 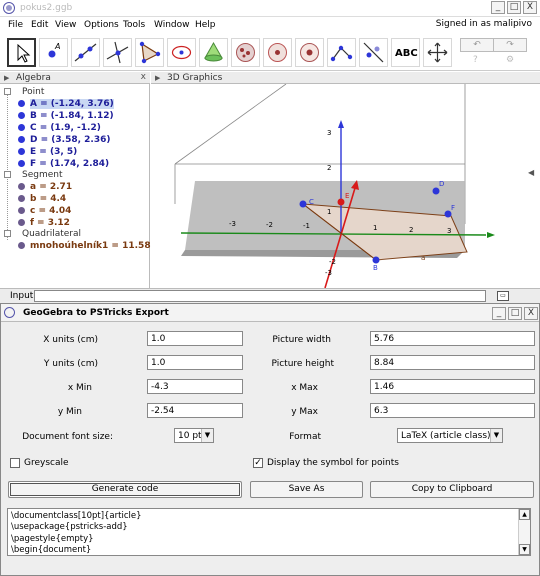 What do you see at coordinates (7, 233) in the screenshot?
I see `tree-node-quadrilateral-icon` at bounding box center [7, 233].